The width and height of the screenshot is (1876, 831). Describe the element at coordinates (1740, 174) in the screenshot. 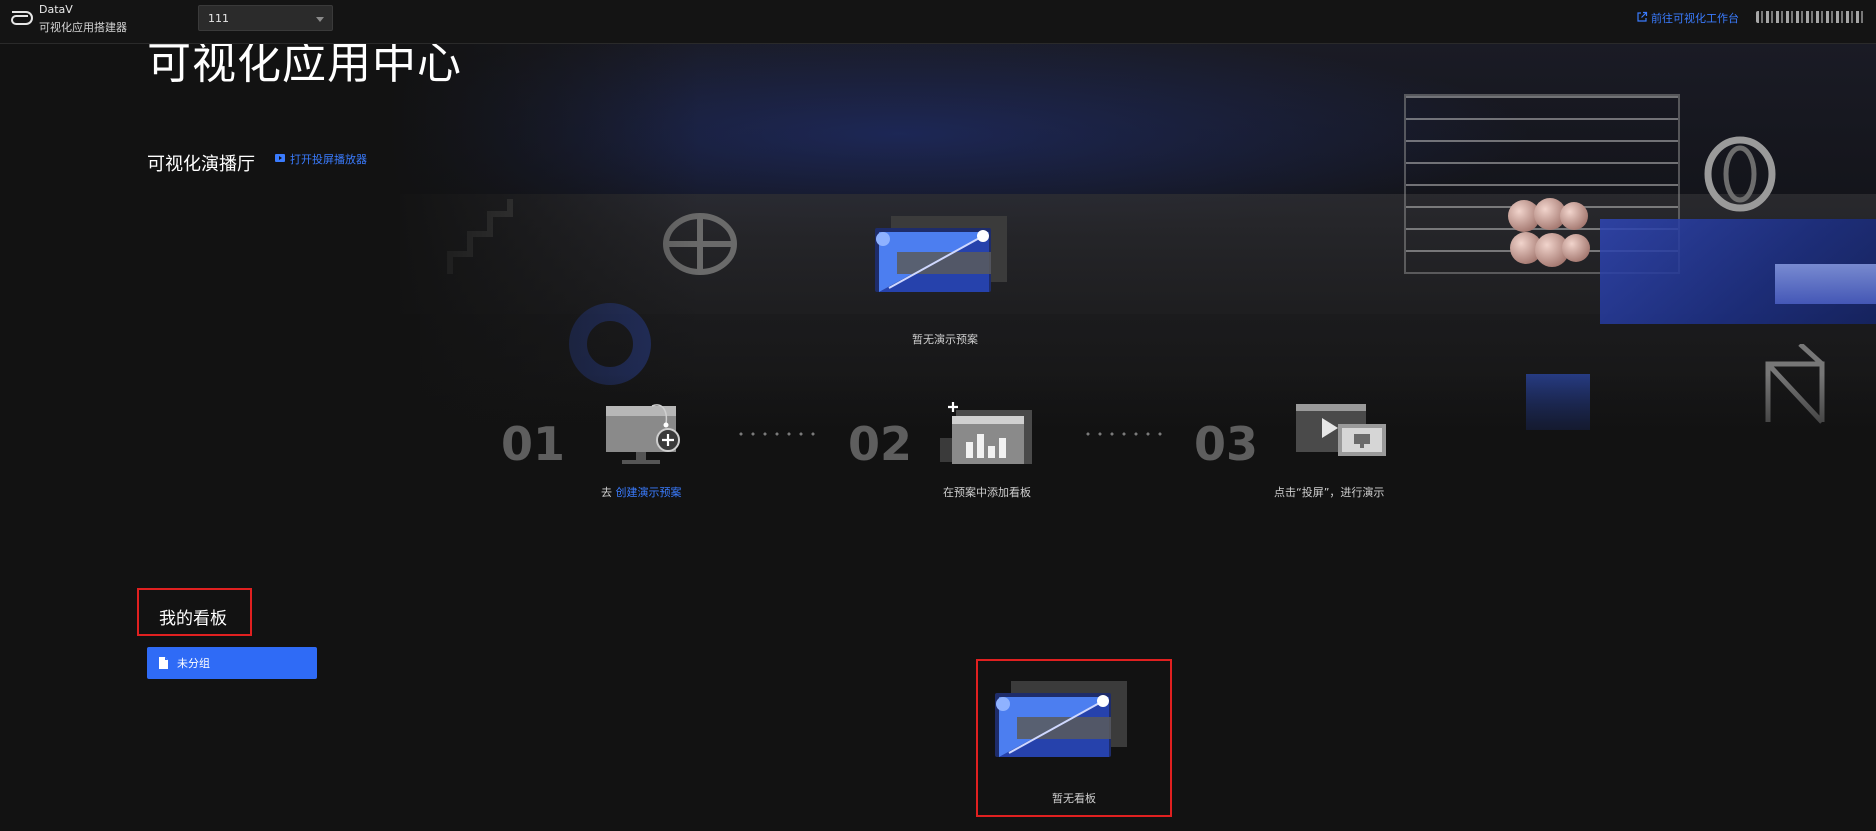

I see `decorative-ring-icon` at that location.